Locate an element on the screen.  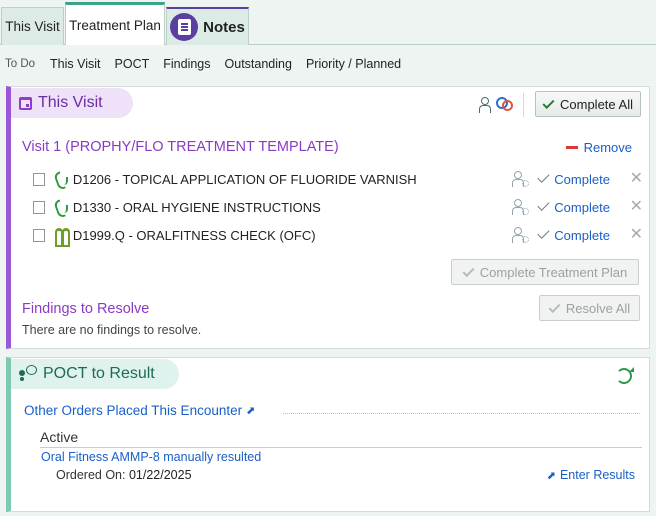
complete-all-button: Complete All is located at coordinates (588, 104).